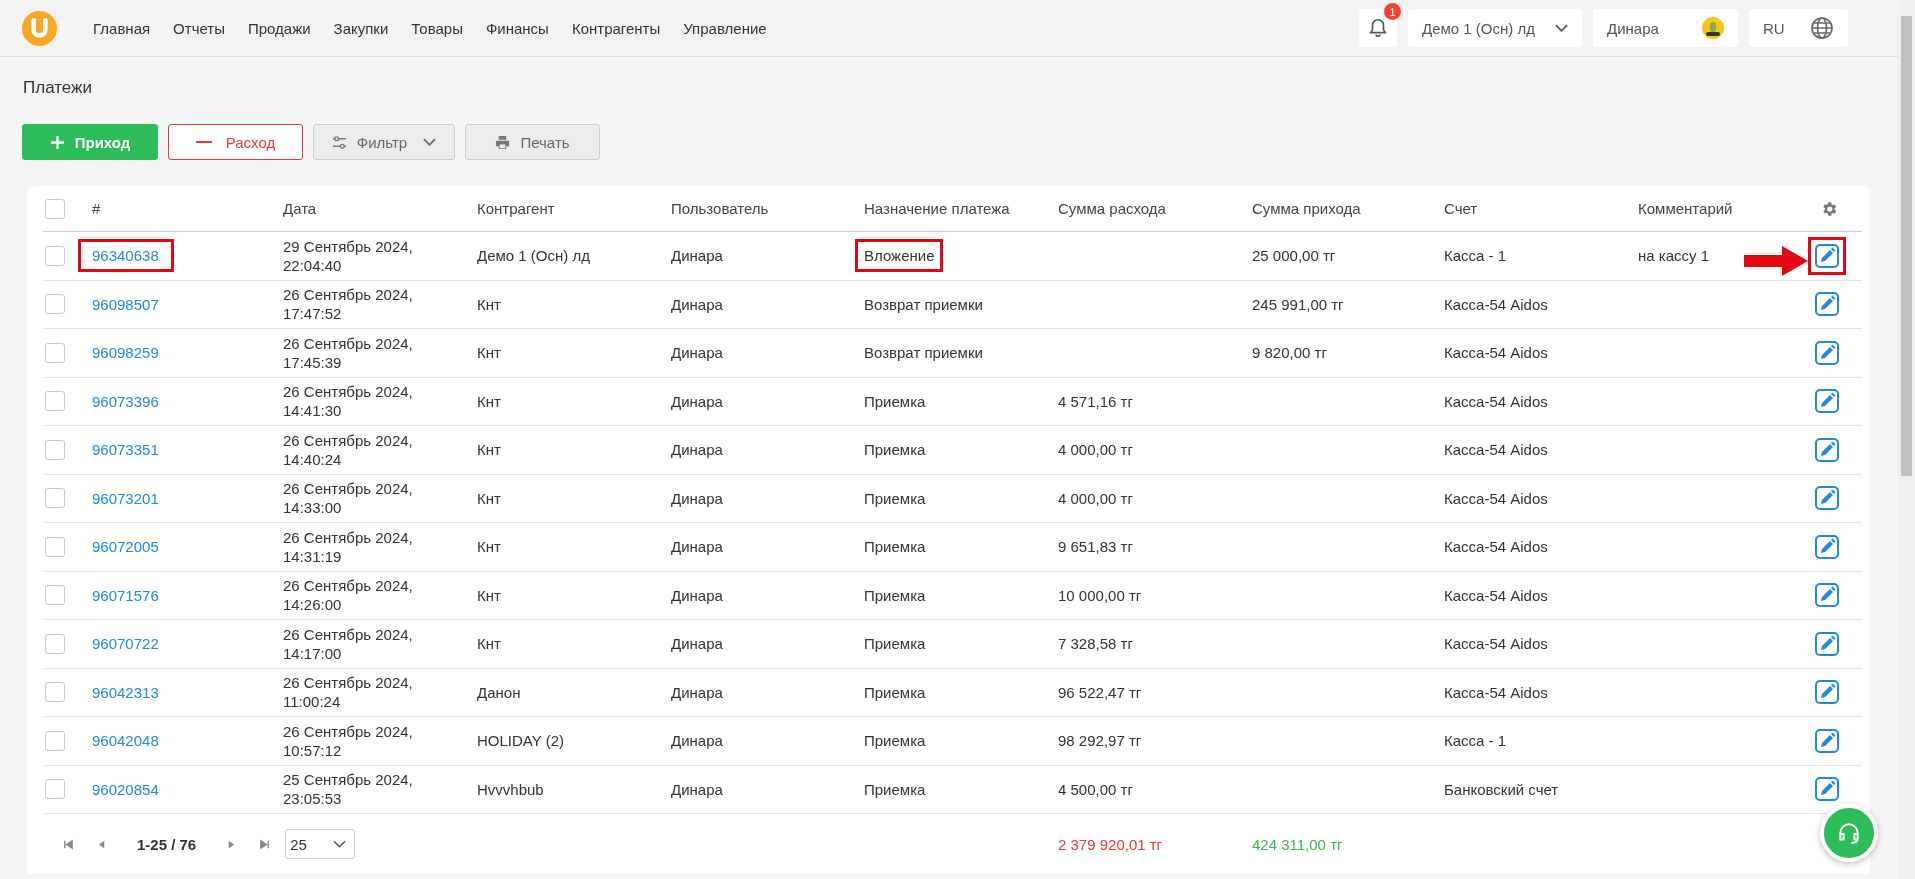 This screenshot has height=879, width=1915. I want to click on previous-page-icon, so click(101, 844).